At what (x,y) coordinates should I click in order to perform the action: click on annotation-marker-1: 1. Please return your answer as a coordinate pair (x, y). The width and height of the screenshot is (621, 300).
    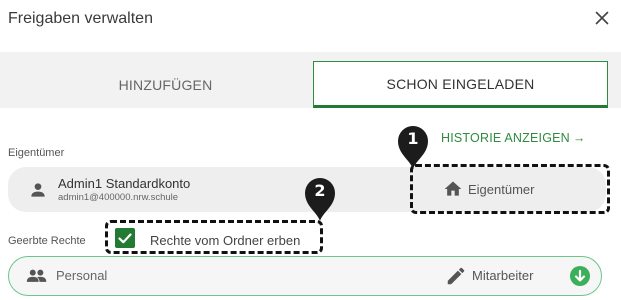
    Looking at the image, I should click on (413, 147).